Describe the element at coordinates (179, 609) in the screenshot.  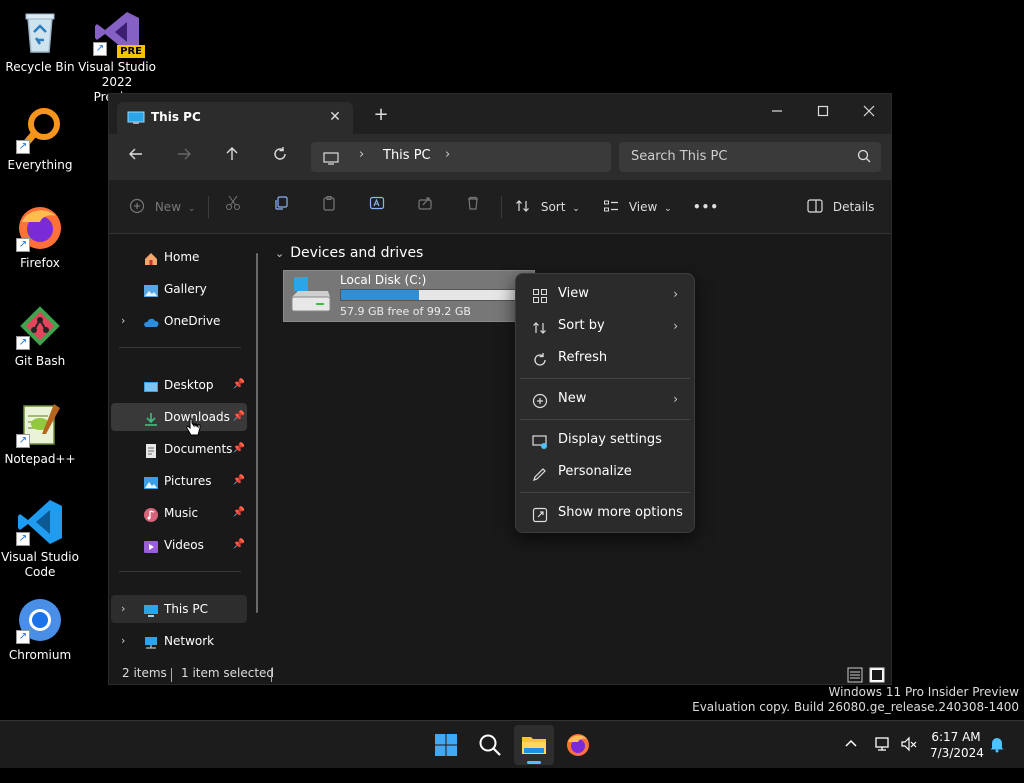
I see `sidebar-item-this-pc: › This PC` at that location.